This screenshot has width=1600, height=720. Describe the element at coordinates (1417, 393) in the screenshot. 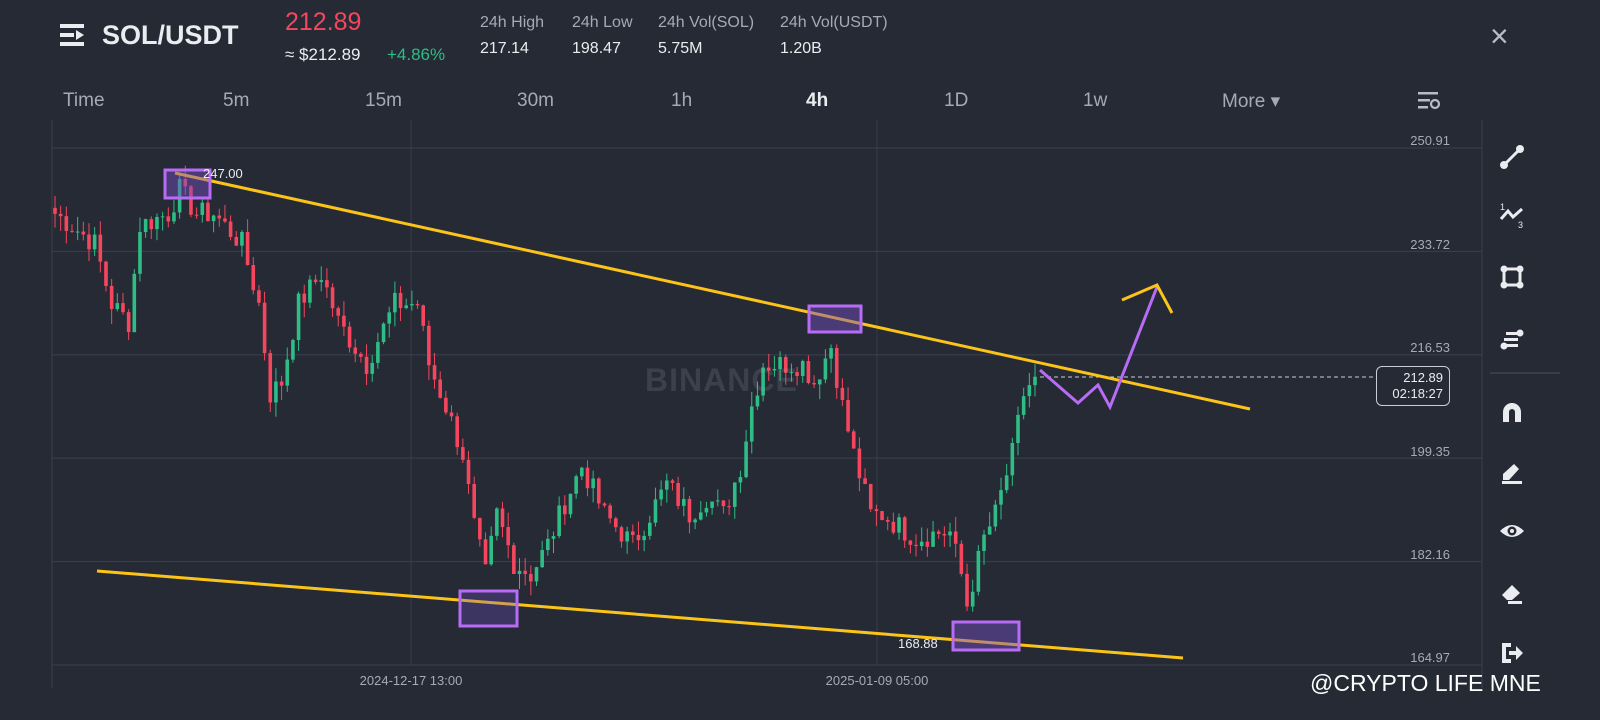

I see `candle-countdown: 02:18:27` at that location.